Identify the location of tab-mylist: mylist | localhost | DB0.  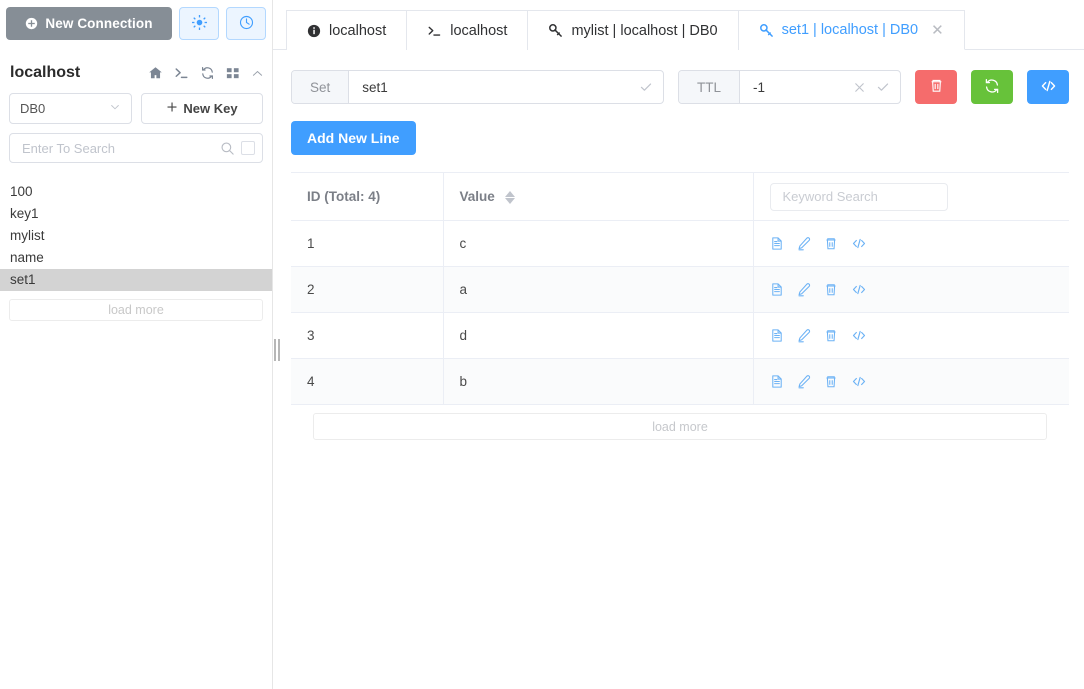
(633, 30).